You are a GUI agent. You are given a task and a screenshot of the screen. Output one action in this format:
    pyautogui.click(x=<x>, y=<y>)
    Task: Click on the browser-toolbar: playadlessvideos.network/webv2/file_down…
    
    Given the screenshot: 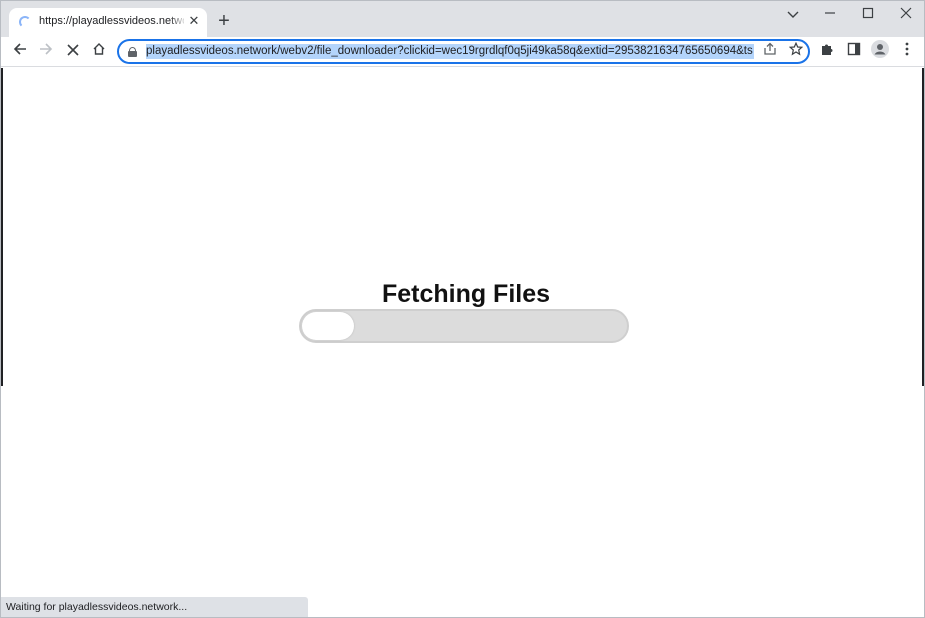 What is the action you would take?
    pyautogui.click(x=462, y=52)
    